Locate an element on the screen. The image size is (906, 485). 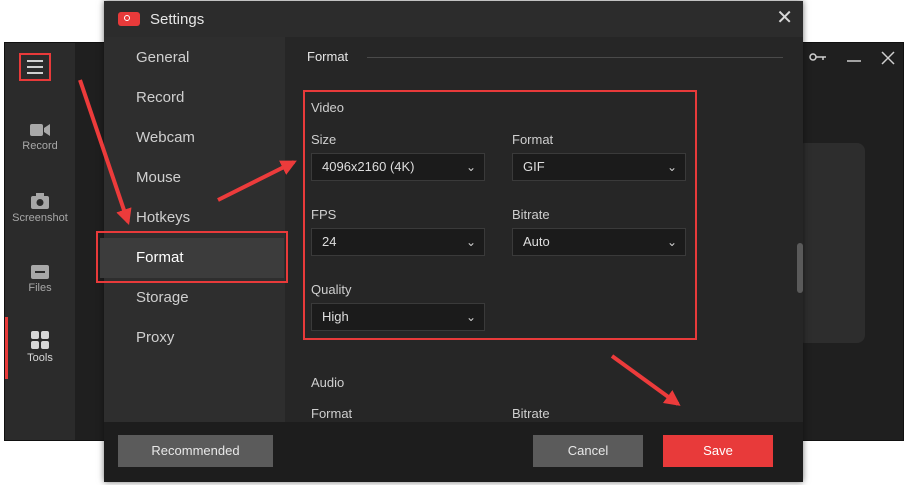
rail-item-files: Files is located at coordinates (40, 278).